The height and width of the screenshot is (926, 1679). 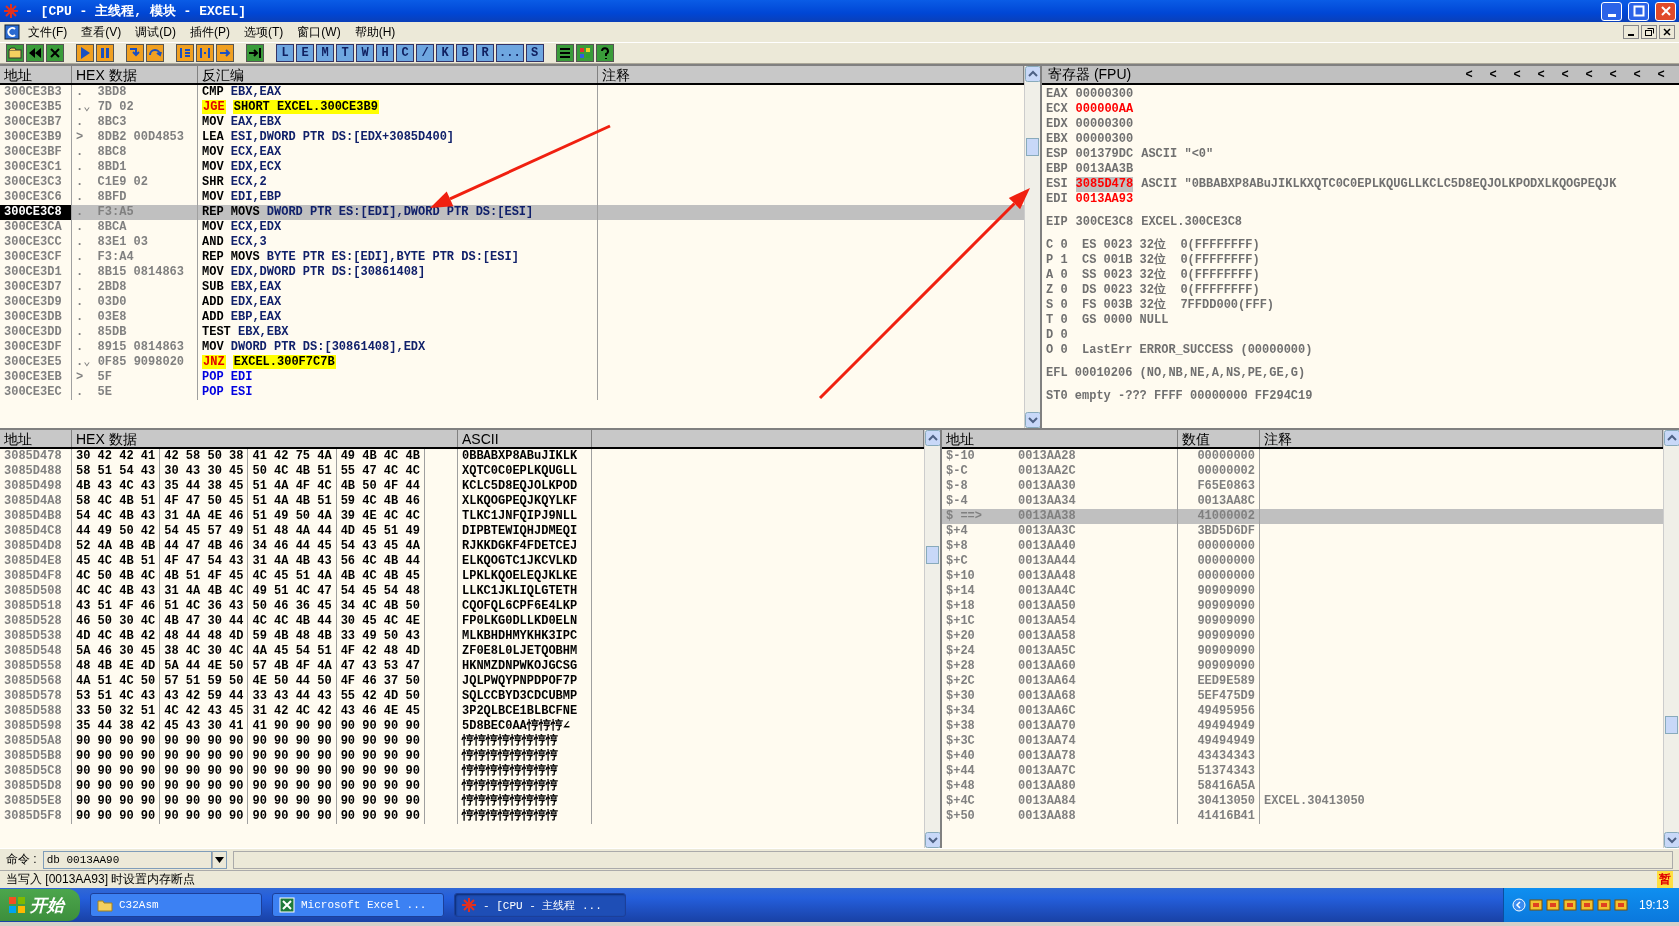 What do you see at coordinates (1302, 486) in the screenshot?
I see `stack-row: $-8 0013AA30 F65E0863` at bounding box center [1302, 486].